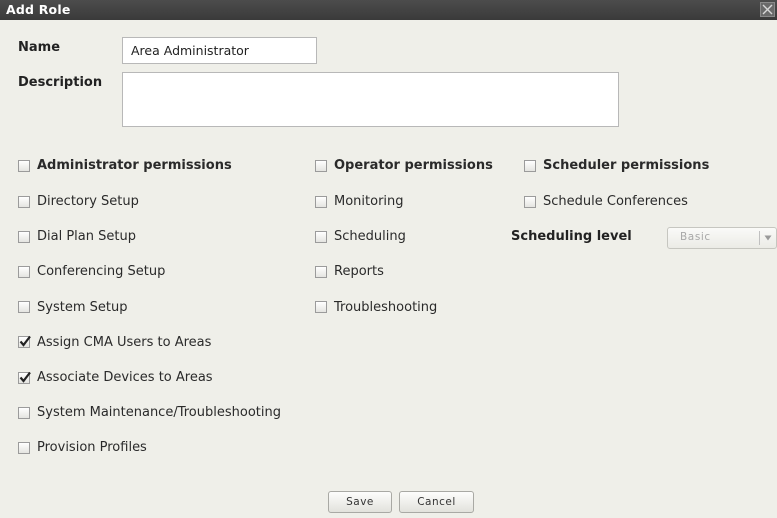  What do you see at coordinates (125, 377) in the screenshot?
I see `checkbox-label: Associate Devices to Areas` at bounding box center [125, 377].